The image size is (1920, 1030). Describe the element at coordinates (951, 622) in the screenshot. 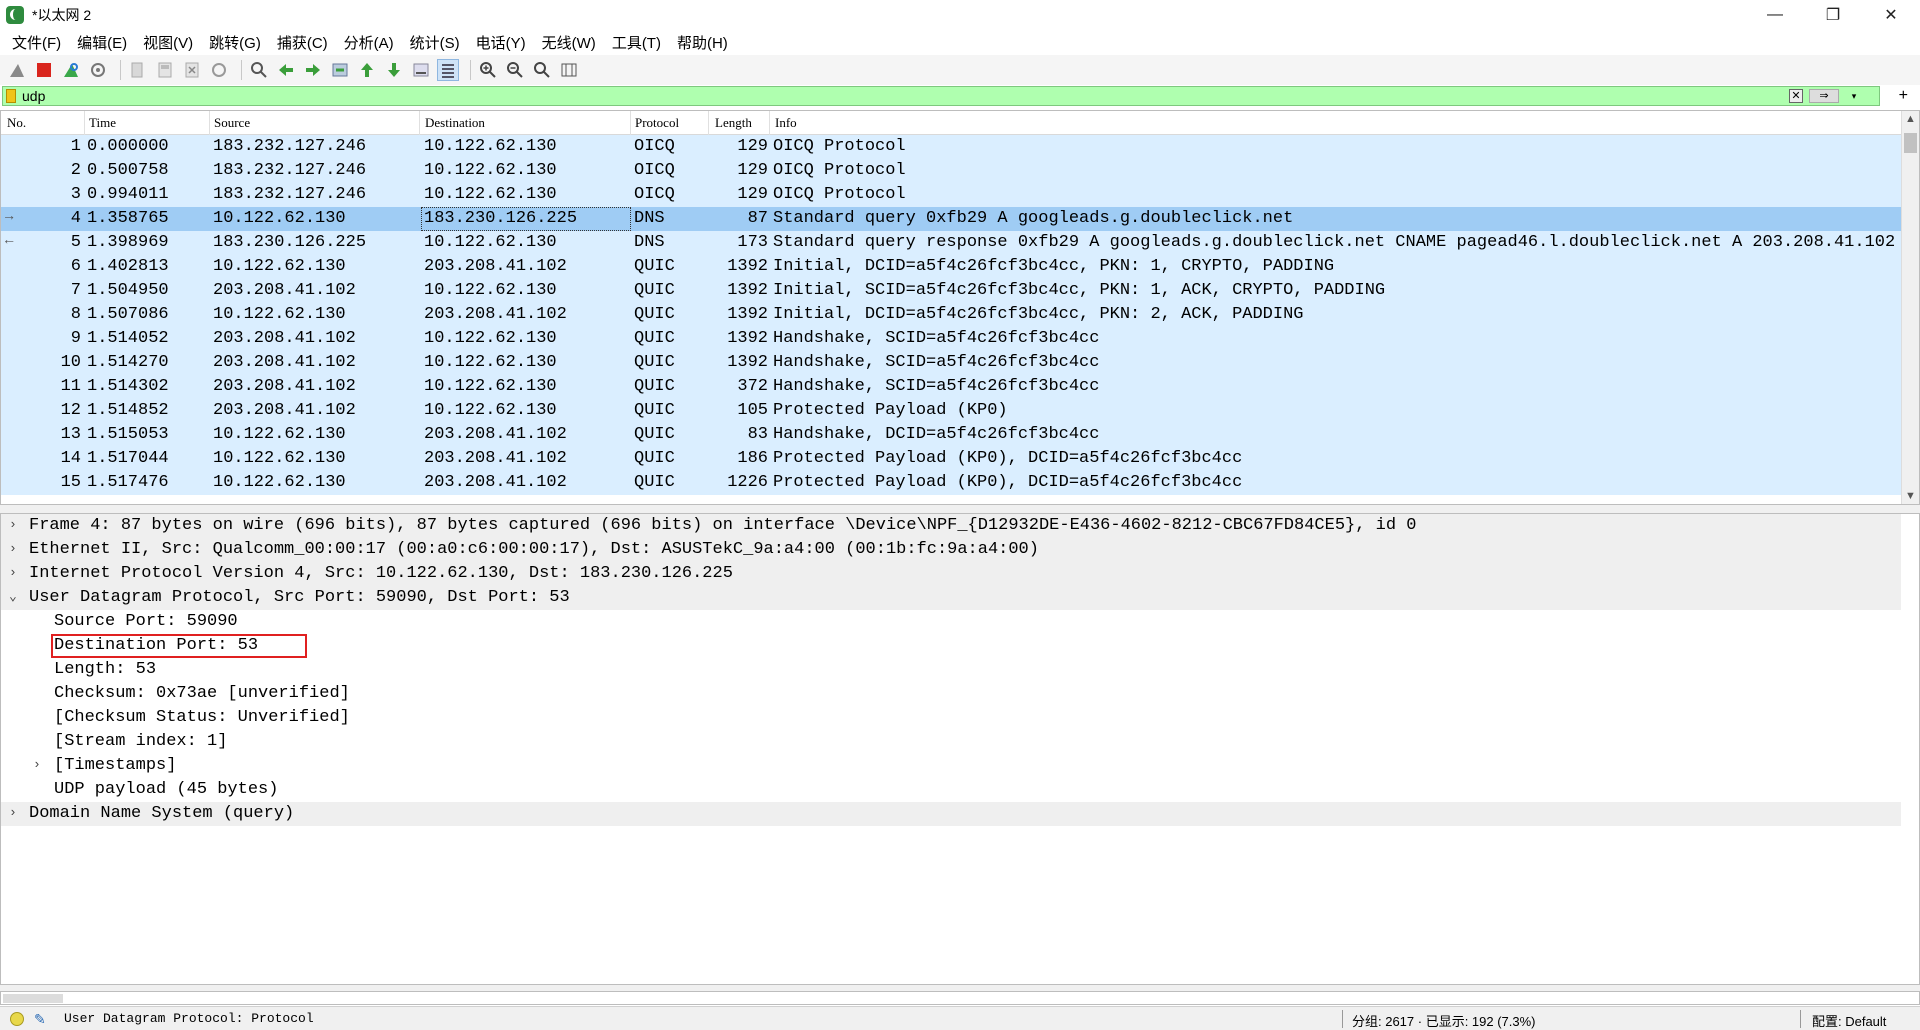

I see `tree-item: Source Port: 59090` at that location.